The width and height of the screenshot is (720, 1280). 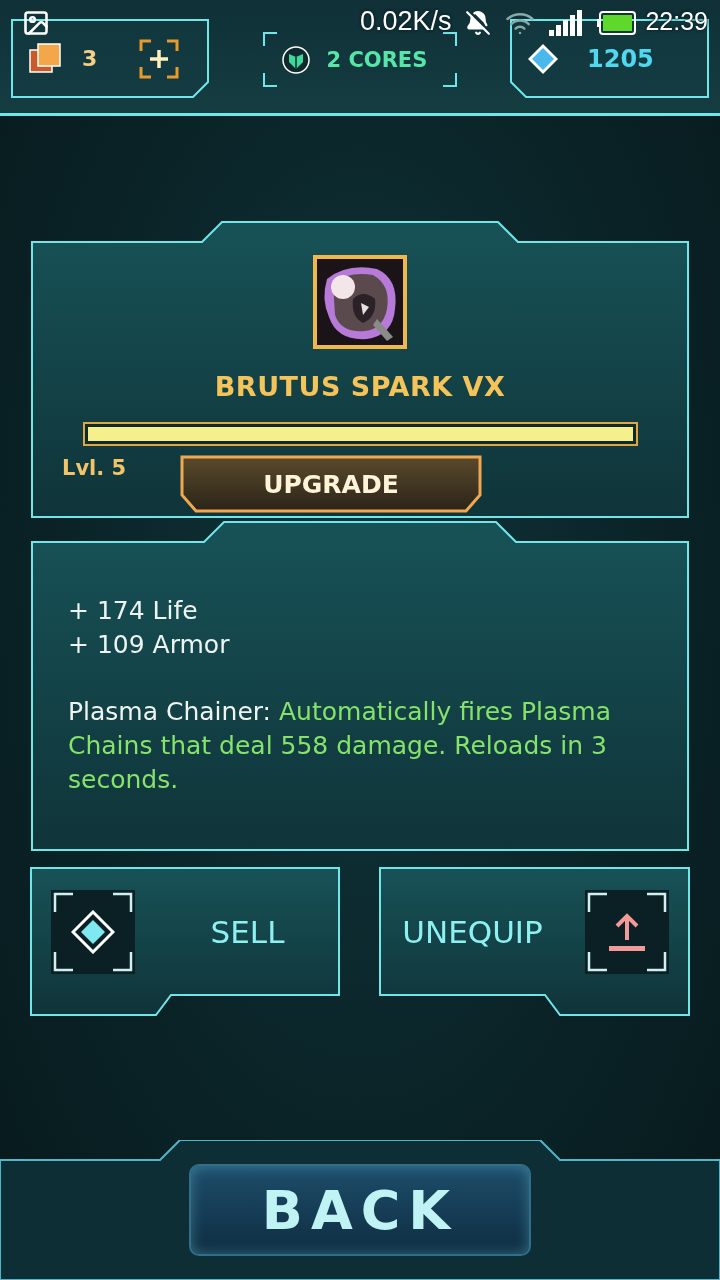 What do you see at coordinates (340, 746) in the screenshot?
I see `ability-description: Plasma Chainer: Automatically fires Plasma Chains that deal 558 damage. Reloads in 3 seconds.` at bounding box center [340, 746].